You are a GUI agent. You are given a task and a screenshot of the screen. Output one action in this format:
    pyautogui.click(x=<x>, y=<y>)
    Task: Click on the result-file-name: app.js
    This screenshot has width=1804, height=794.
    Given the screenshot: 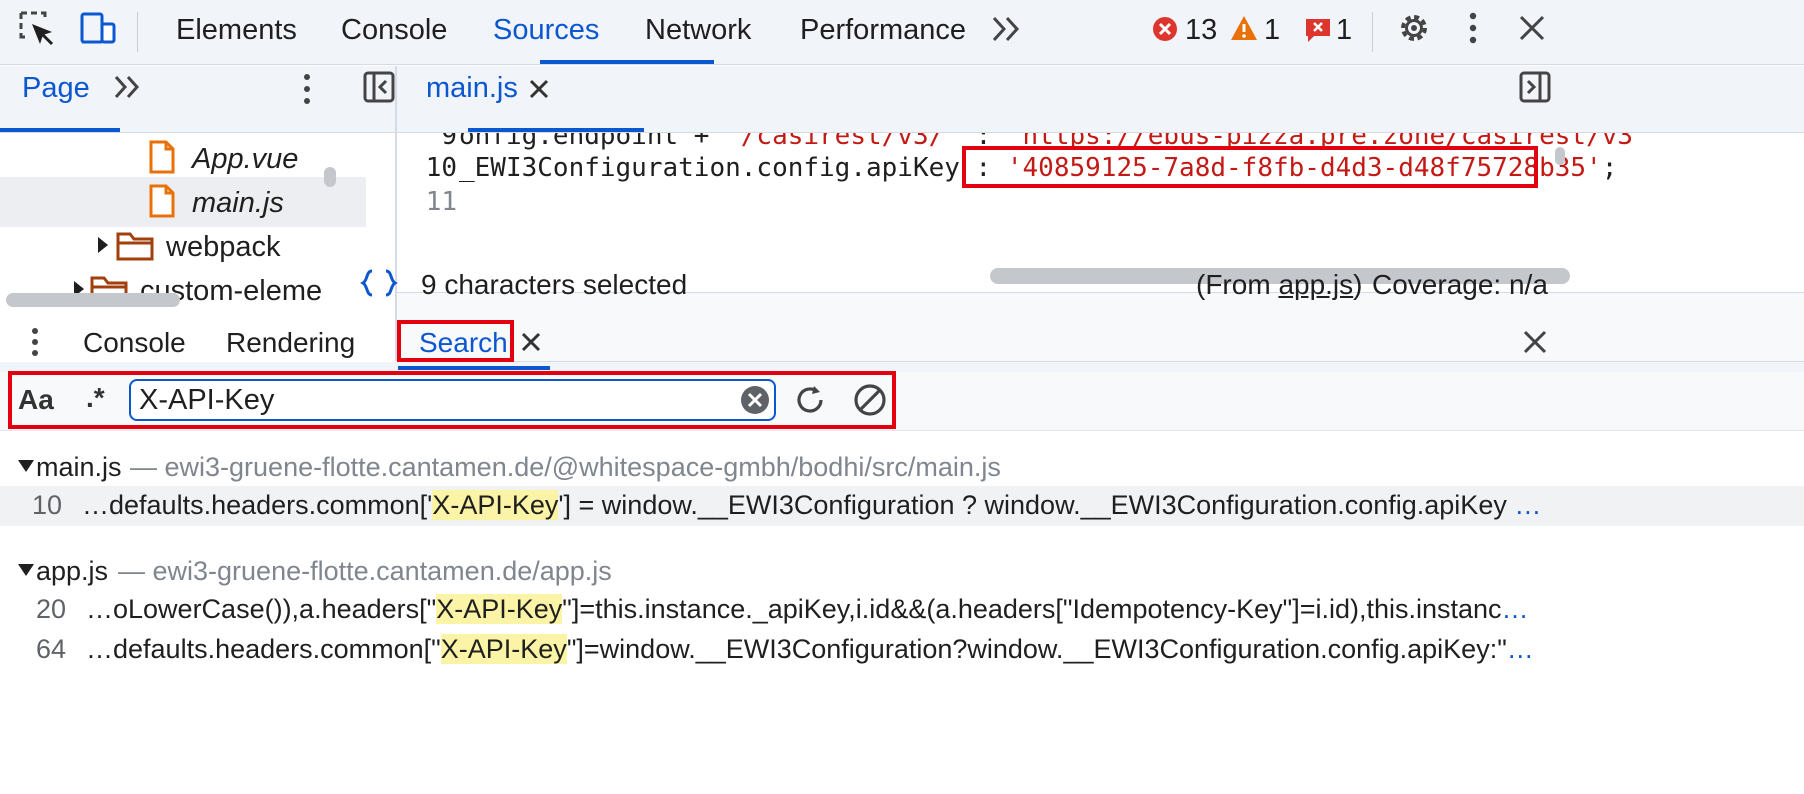 What is the action you would take?
    pyautogui.click(x=72, y=571)
    